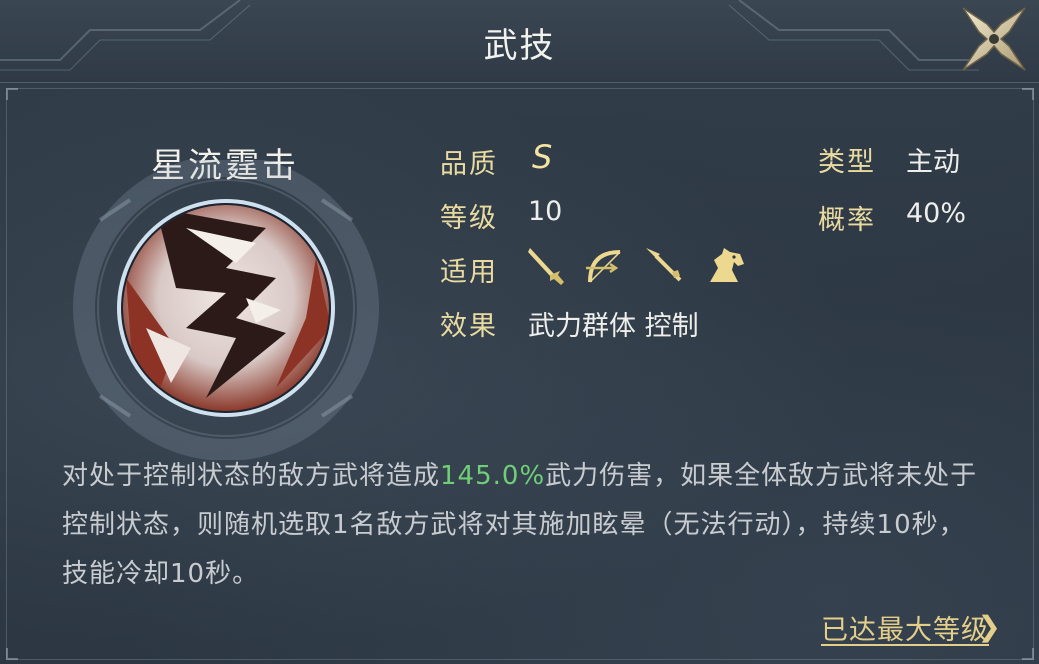 This screenshot has height=664, width=1039. What do you see at coordinates (469, 272) in the screenshot?
I see `applies-label: 适用` at bounding box center [469, 272].